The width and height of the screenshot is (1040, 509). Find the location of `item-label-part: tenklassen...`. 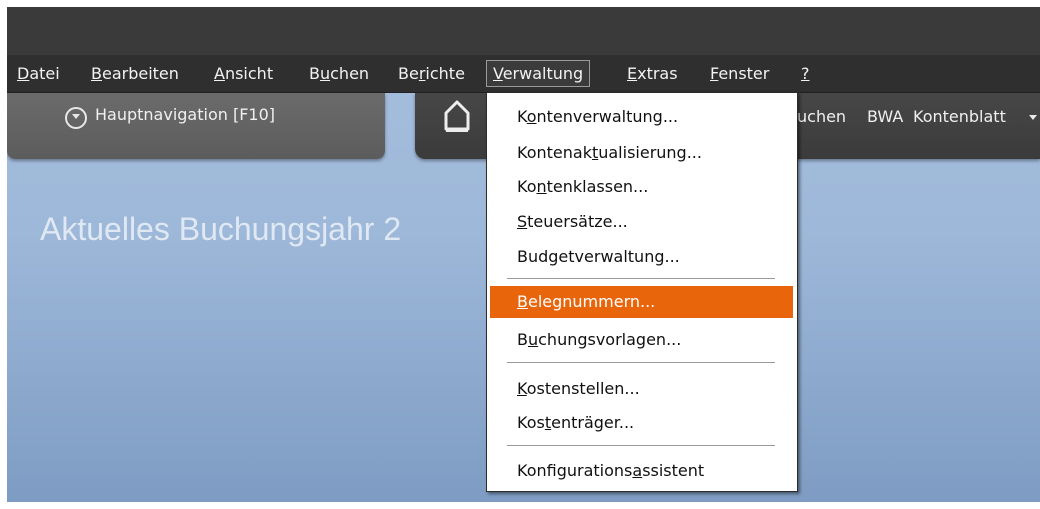

item-label-part: tenklassen... is located at coordinates (597, 186).